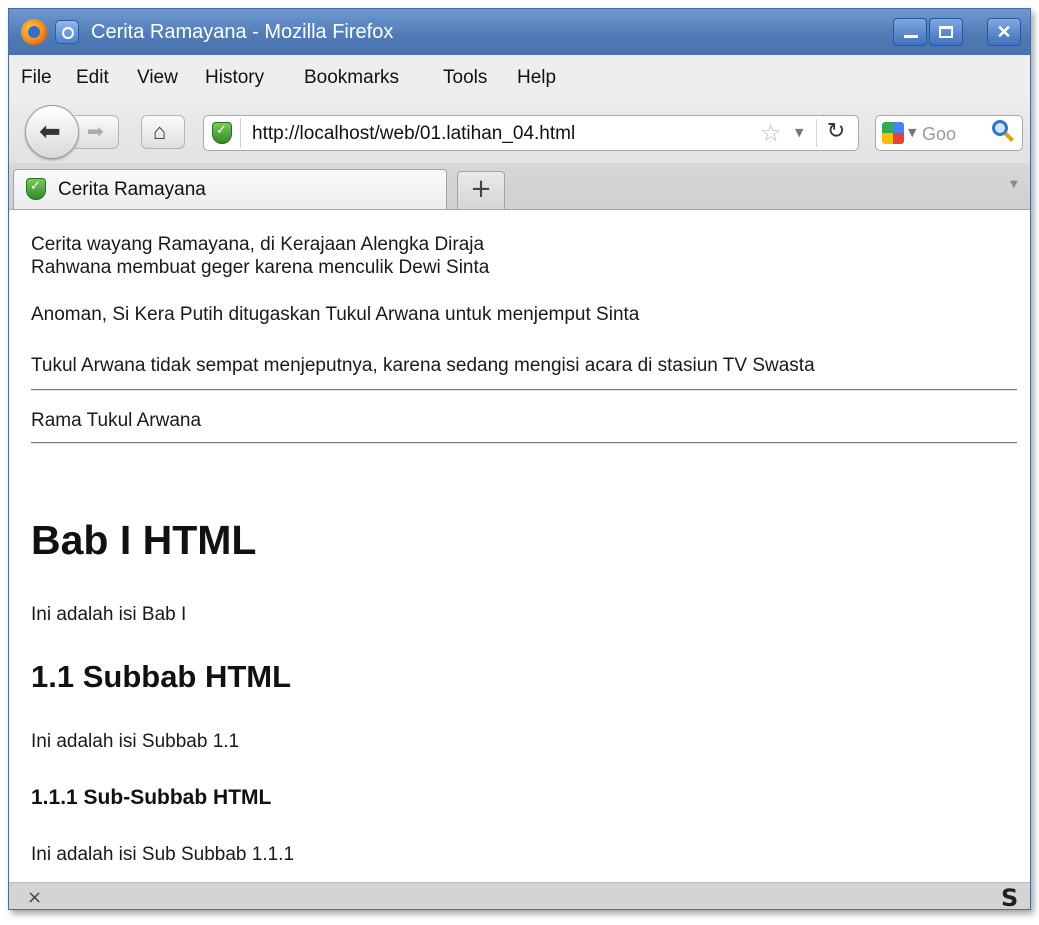 This screenshot has width=1039, height=925. Describe the element at coordinates (799, 132) in the screenshot. I see `url-history-dropdown-icon: ▼` at that location.